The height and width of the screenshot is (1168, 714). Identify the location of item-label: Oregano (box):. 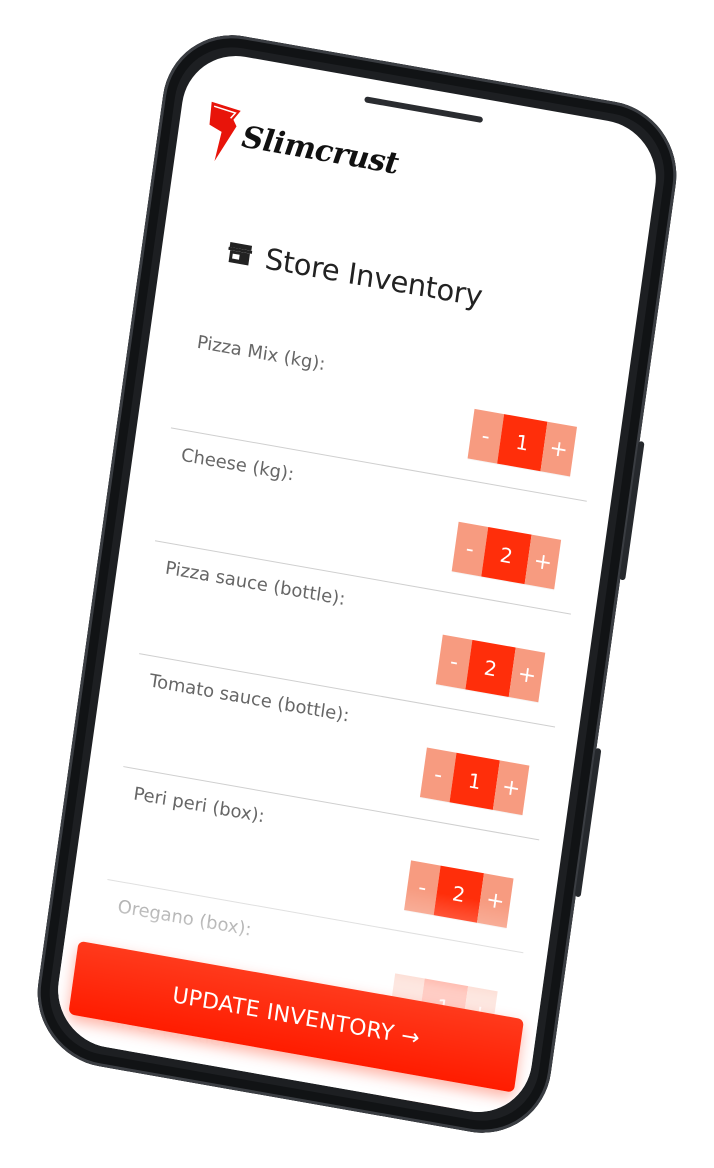
(184, 918).